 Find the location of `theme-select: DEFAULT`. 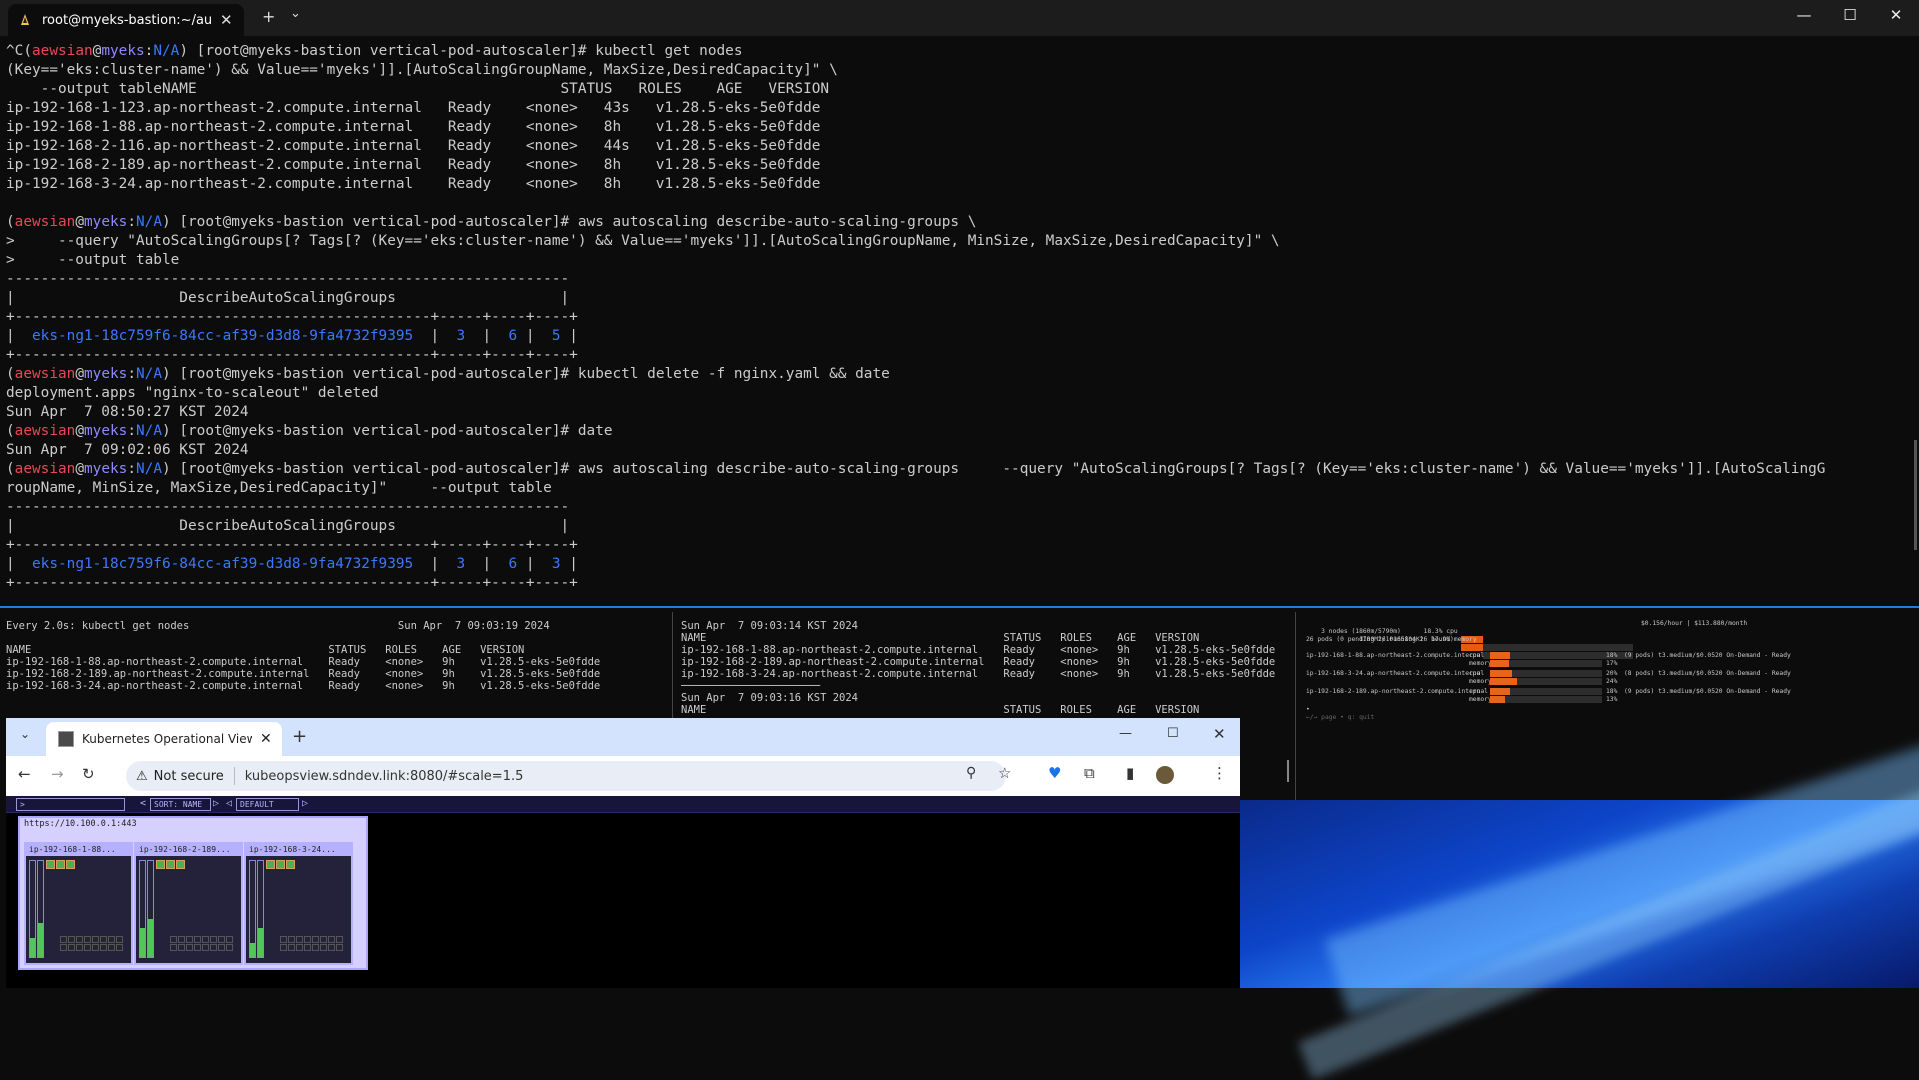

theme-select: DEFAULT is located at coordinates (267, 804).